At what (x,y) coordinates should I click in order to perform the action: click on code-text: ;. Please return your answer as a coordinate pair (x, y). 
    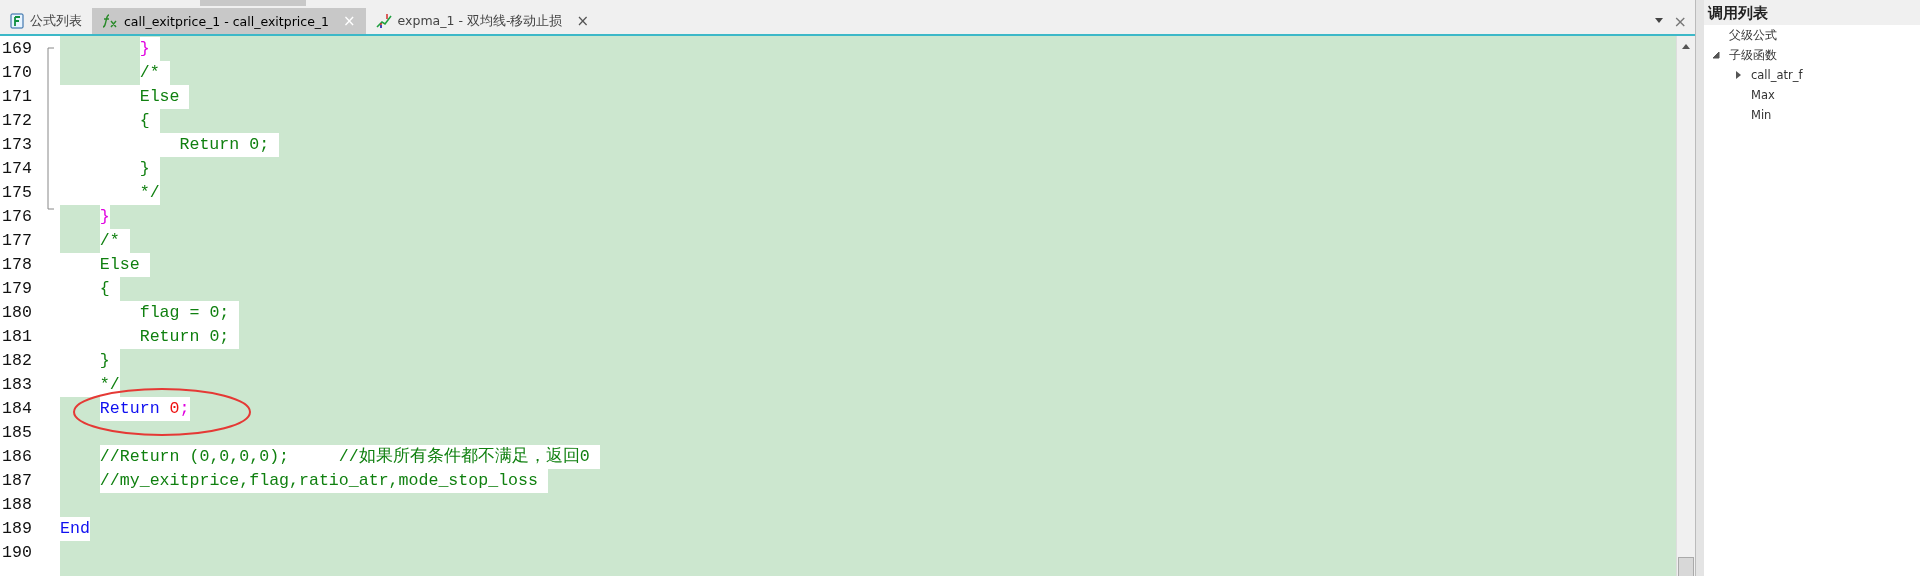
    Looking at the image, I should click on (184, 409).